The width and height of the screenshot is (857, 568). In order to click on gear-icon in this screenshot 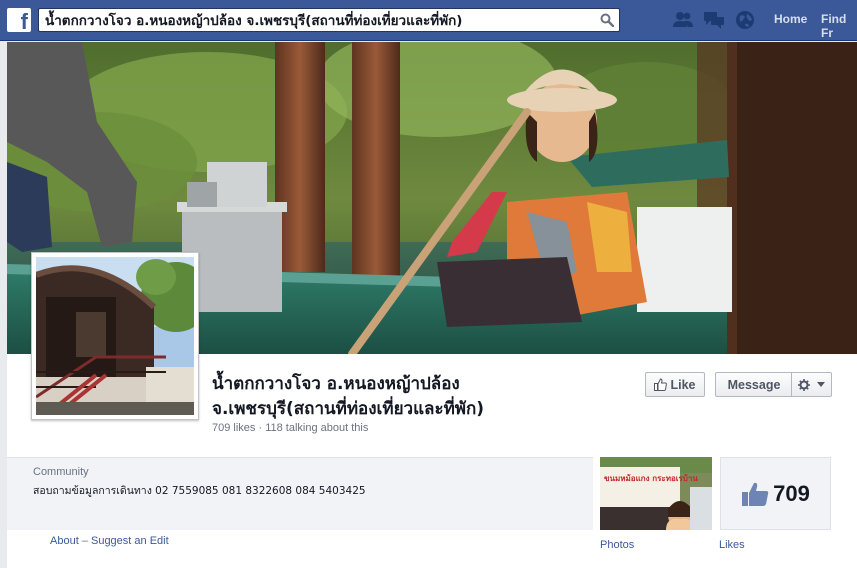, I will do `click(804, 384)`.